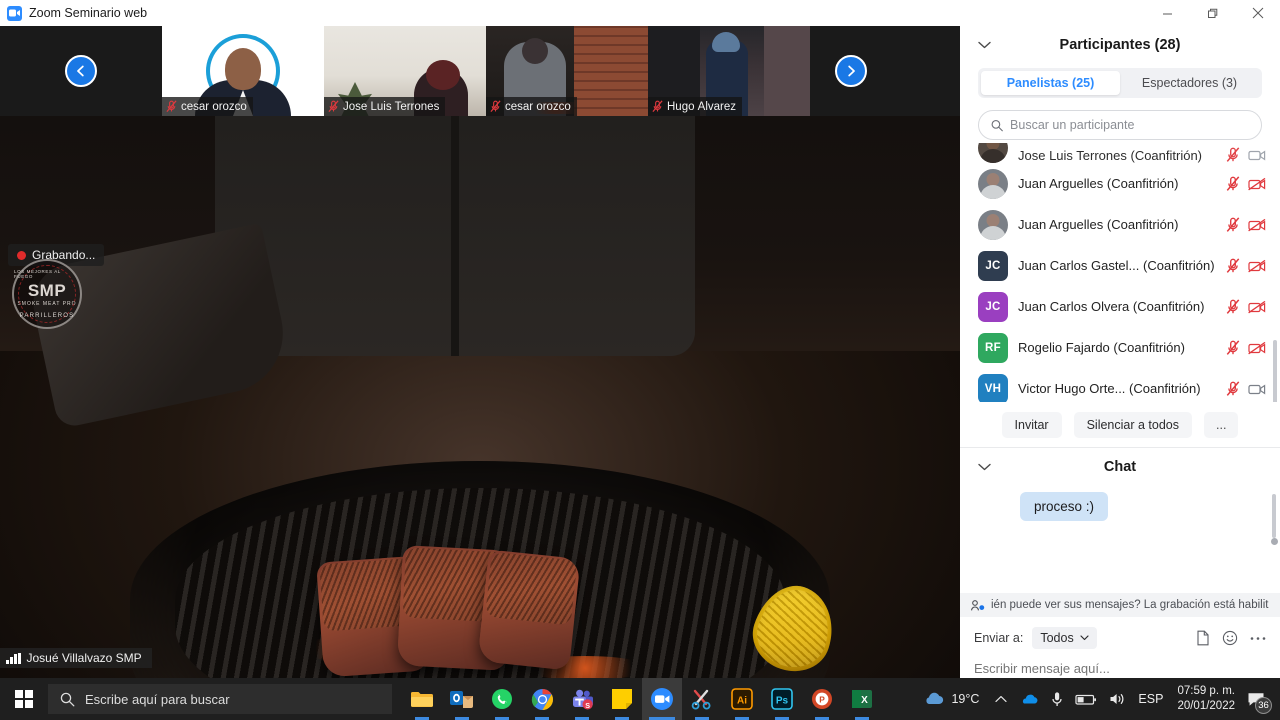 The width and height of the screenshot is (1280, 720). Describe the element at coordinates (1167, 13) in the screenshot. I see `minimize-button` at that location.